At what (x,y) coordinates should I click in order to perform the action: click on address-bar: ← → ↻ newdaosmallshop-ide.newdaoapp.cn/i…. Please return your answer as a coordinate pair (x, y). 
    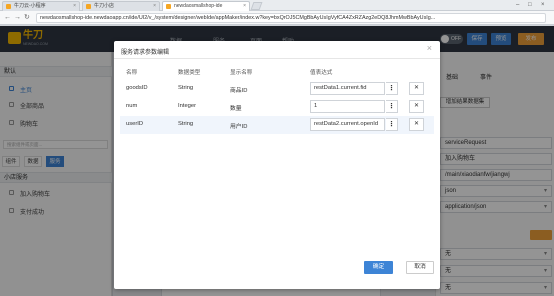
    Looking at the image, I should click on (277, 18).